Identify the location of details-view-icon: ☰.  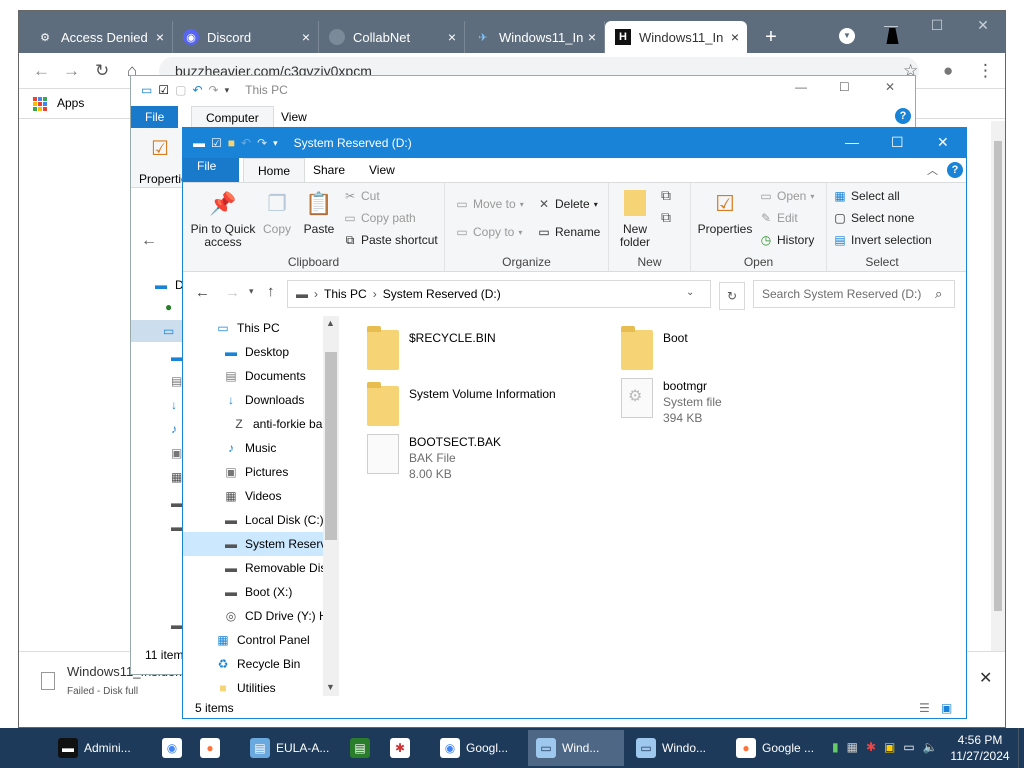
(924, 708).